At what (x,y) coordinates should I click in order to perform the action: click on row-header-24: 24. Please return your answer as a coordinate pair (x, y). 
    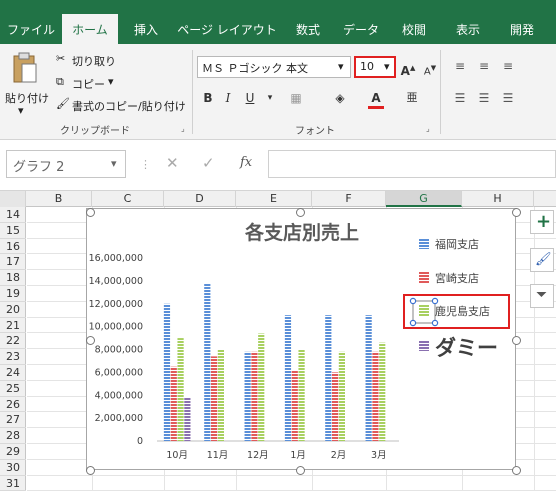
    Looking at the image, I should click on (13, 373).